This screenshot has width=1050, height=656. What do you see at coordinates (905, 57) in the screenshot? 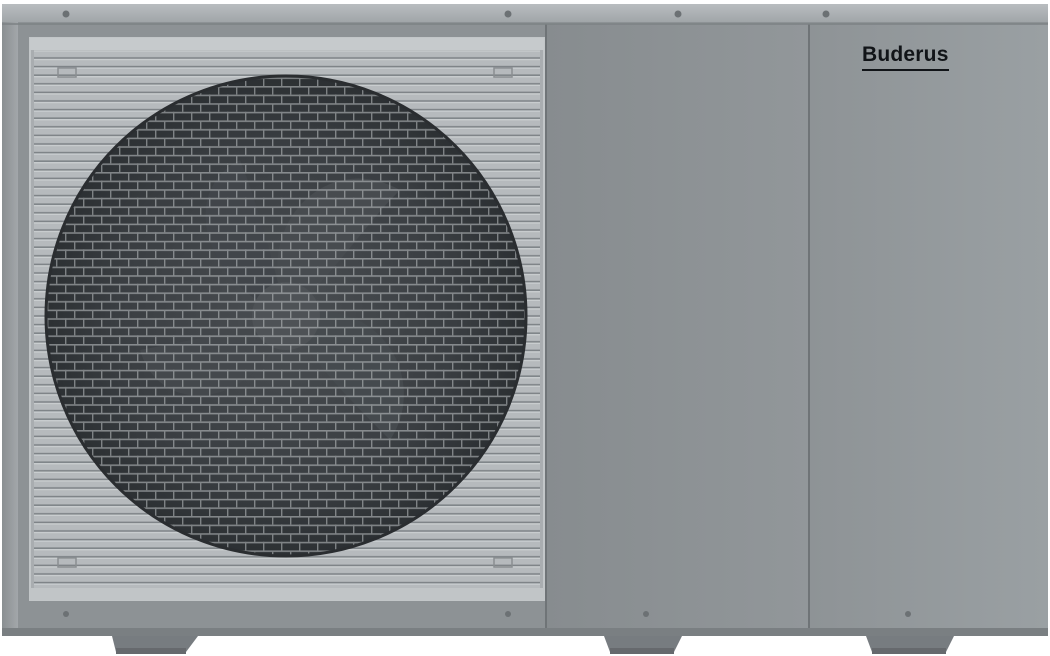
I see `brand-logo: Buderus` at bounding box center [905, 57].